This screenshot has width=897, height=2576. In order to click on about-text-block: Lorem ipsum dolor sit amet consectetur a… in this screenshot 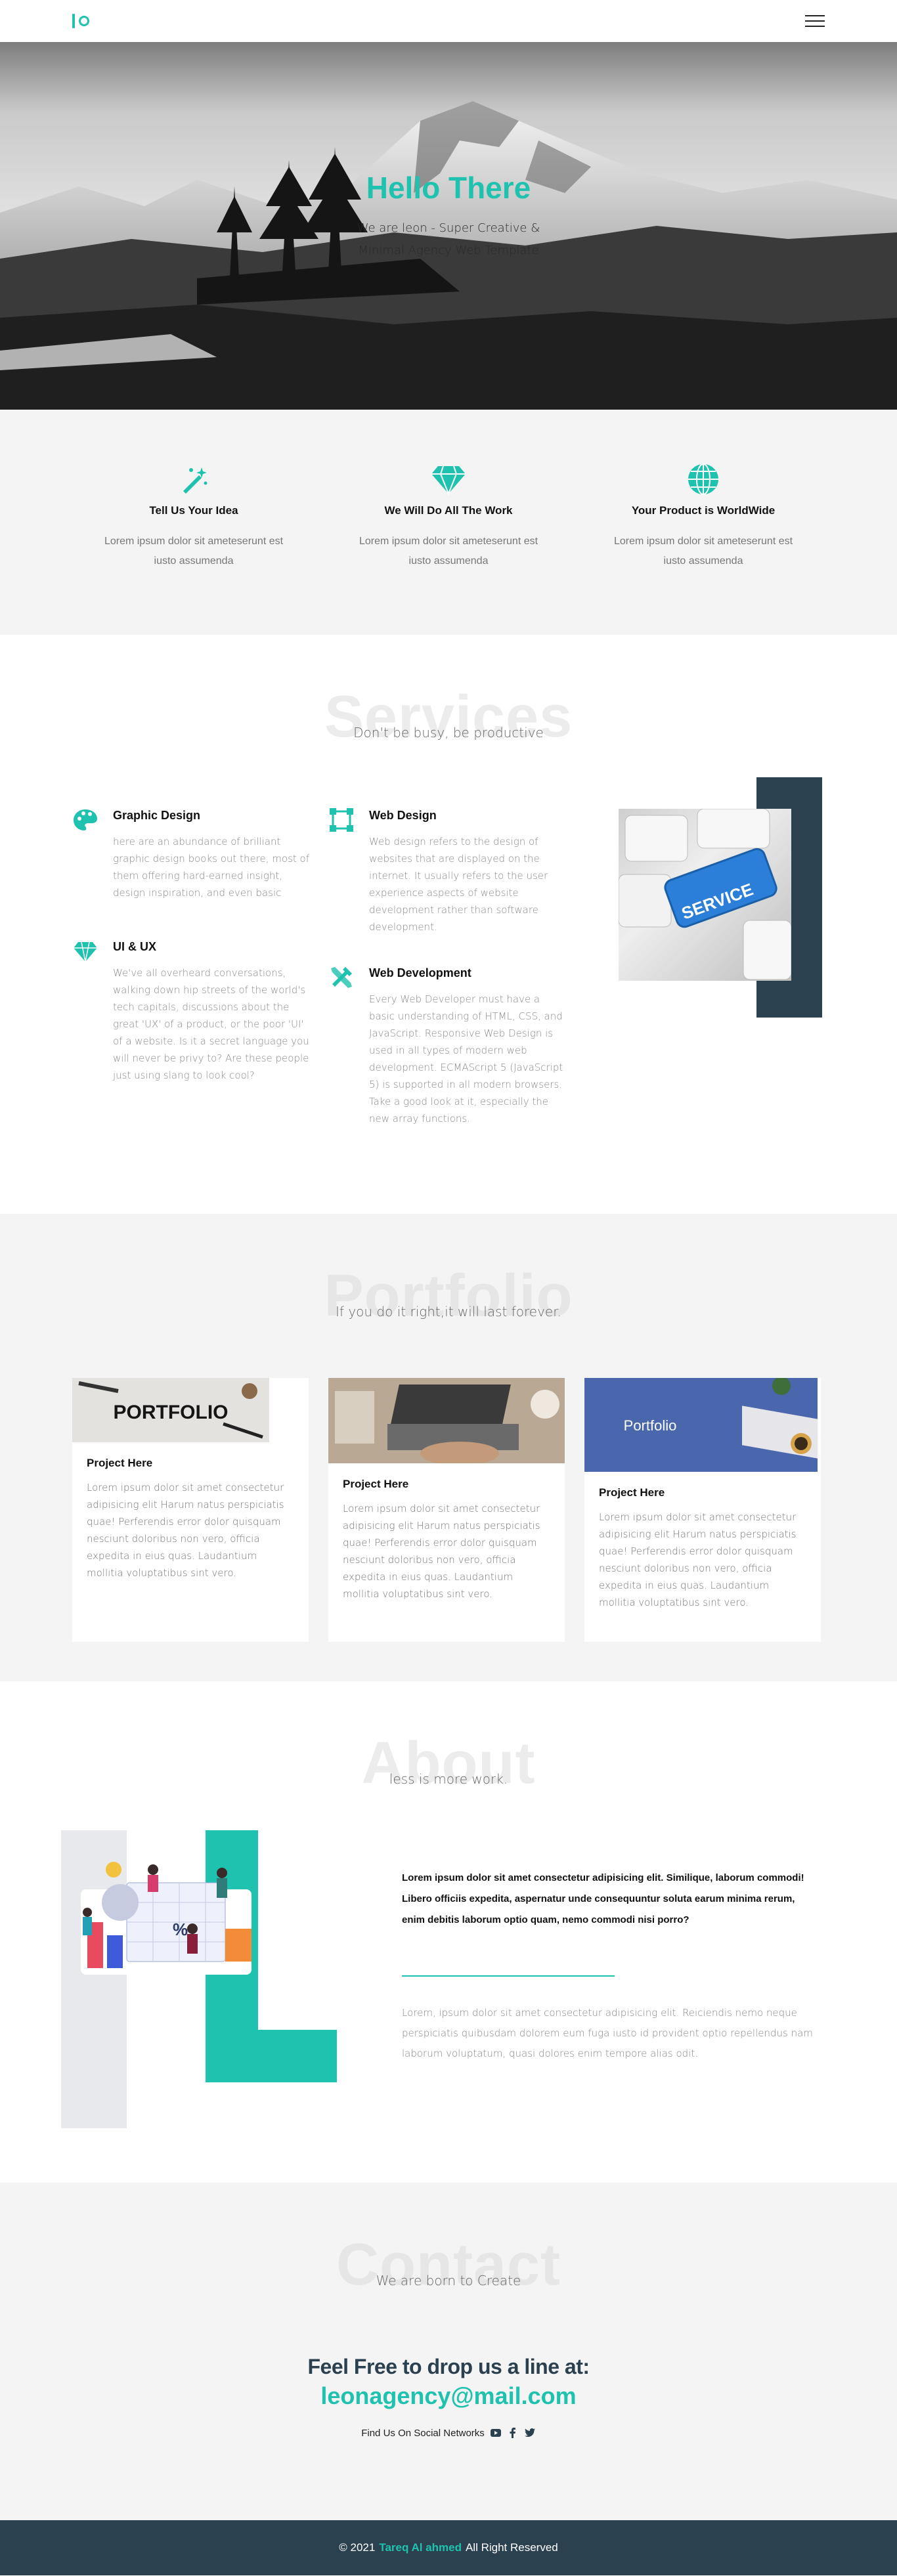, I will do `click(609, 1966)`.